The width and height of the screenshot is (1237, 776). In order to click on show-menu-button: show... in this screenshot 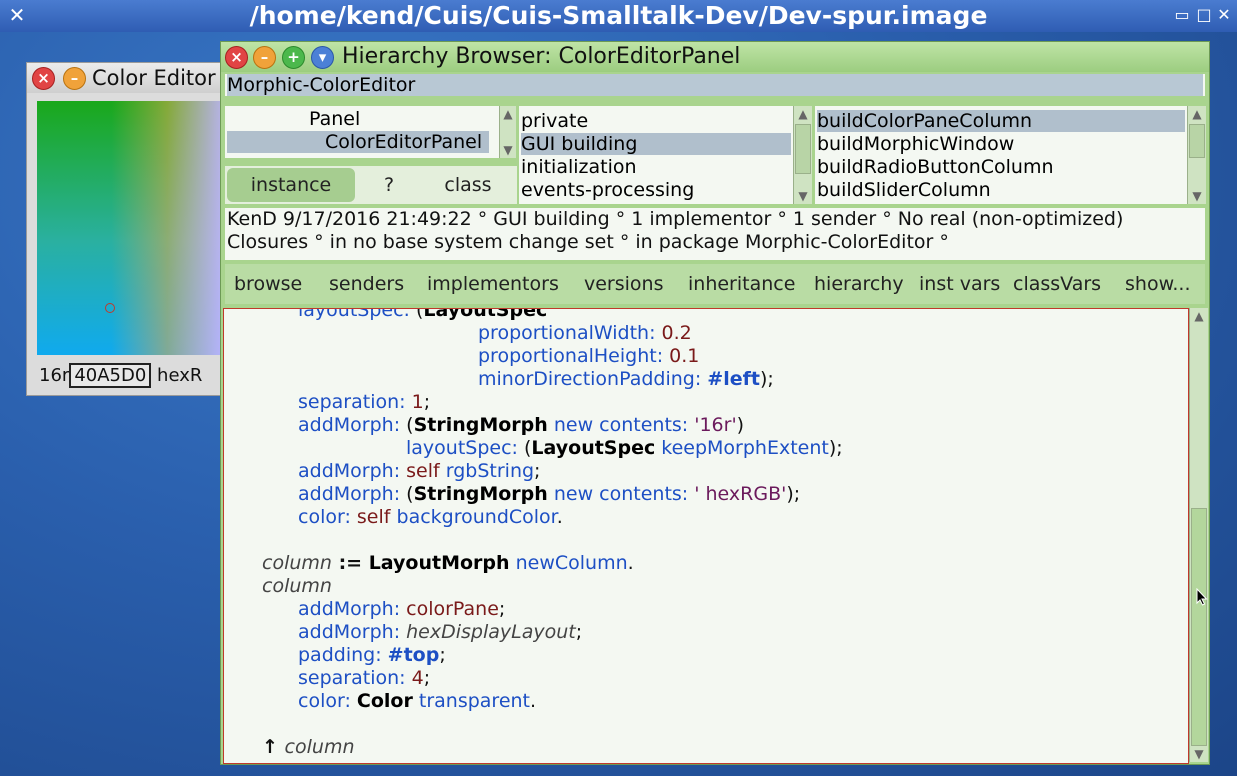, I will do `click(1157, 284)`.